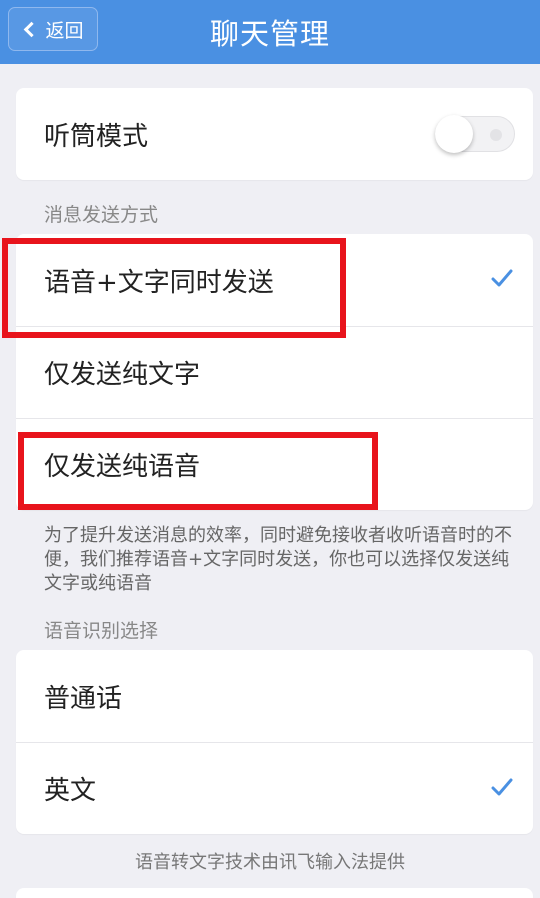  Describe the element at coordinates (122, 467) in the screenshot. I see `option-label: 仅发送纯语音` at that location.